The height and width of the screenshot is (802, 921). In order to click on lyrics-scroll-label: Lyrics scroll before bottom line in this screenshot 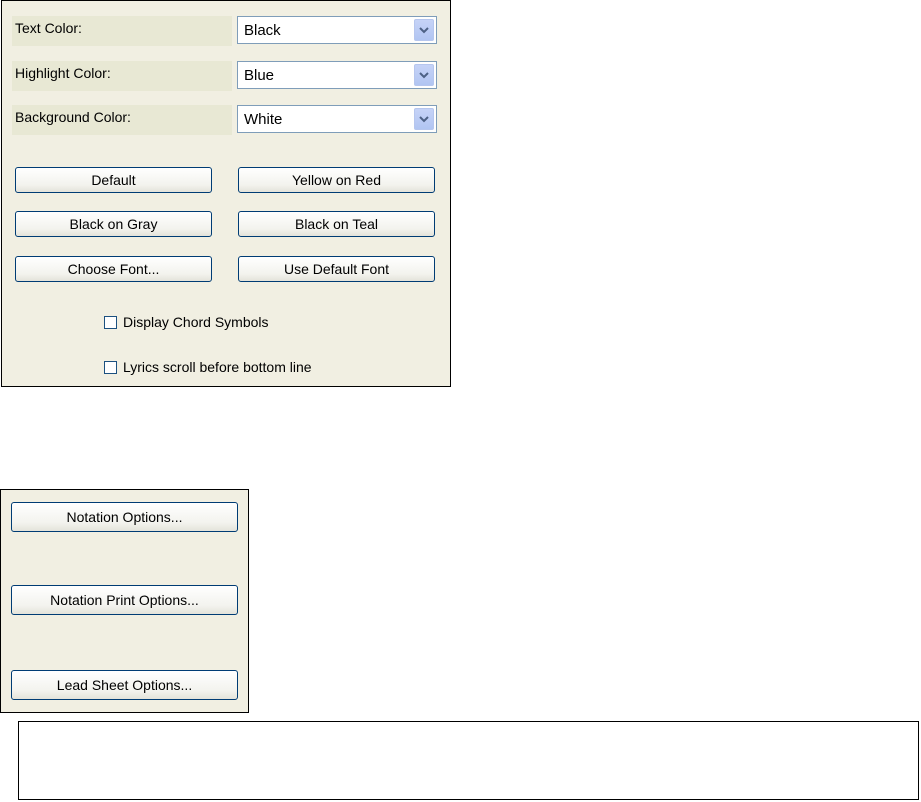, I will do `click(217, 367)`.